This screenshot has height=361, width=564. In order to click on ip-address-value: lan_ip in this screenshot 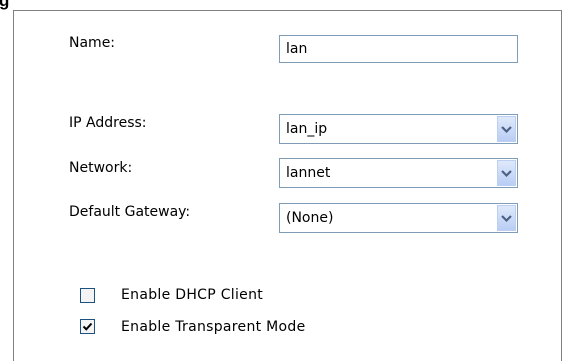, I will do `click(307, 129)`.